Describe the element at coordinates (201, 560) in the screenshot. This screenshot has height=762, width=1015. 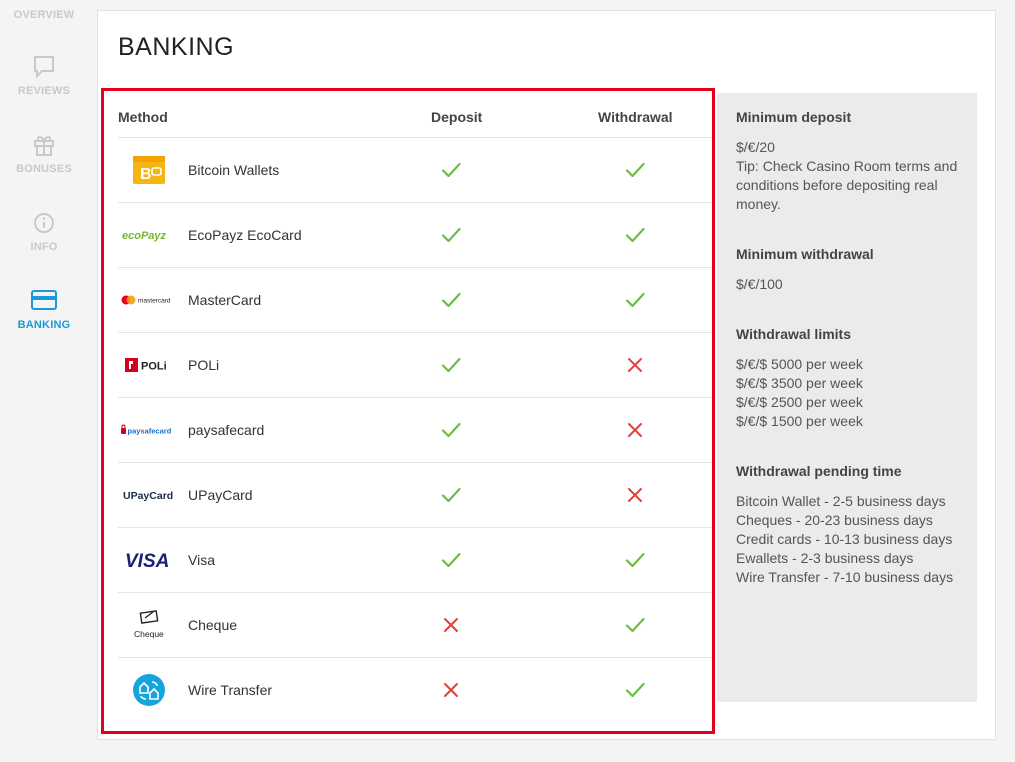
I see `method-name: Visa` at that location.